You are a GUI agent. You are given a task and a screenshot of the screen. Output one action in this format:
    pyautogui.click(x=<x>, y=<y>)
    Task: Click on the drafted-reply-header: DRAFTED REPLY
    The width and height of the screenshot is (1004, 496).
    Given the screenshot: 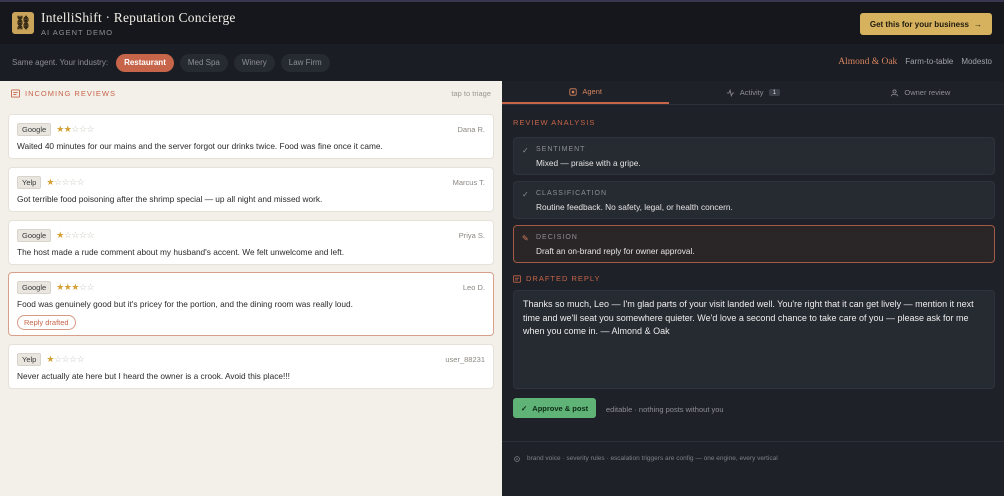 What is the action you would take?
    pyautogui.click(x=557, y=278)
    